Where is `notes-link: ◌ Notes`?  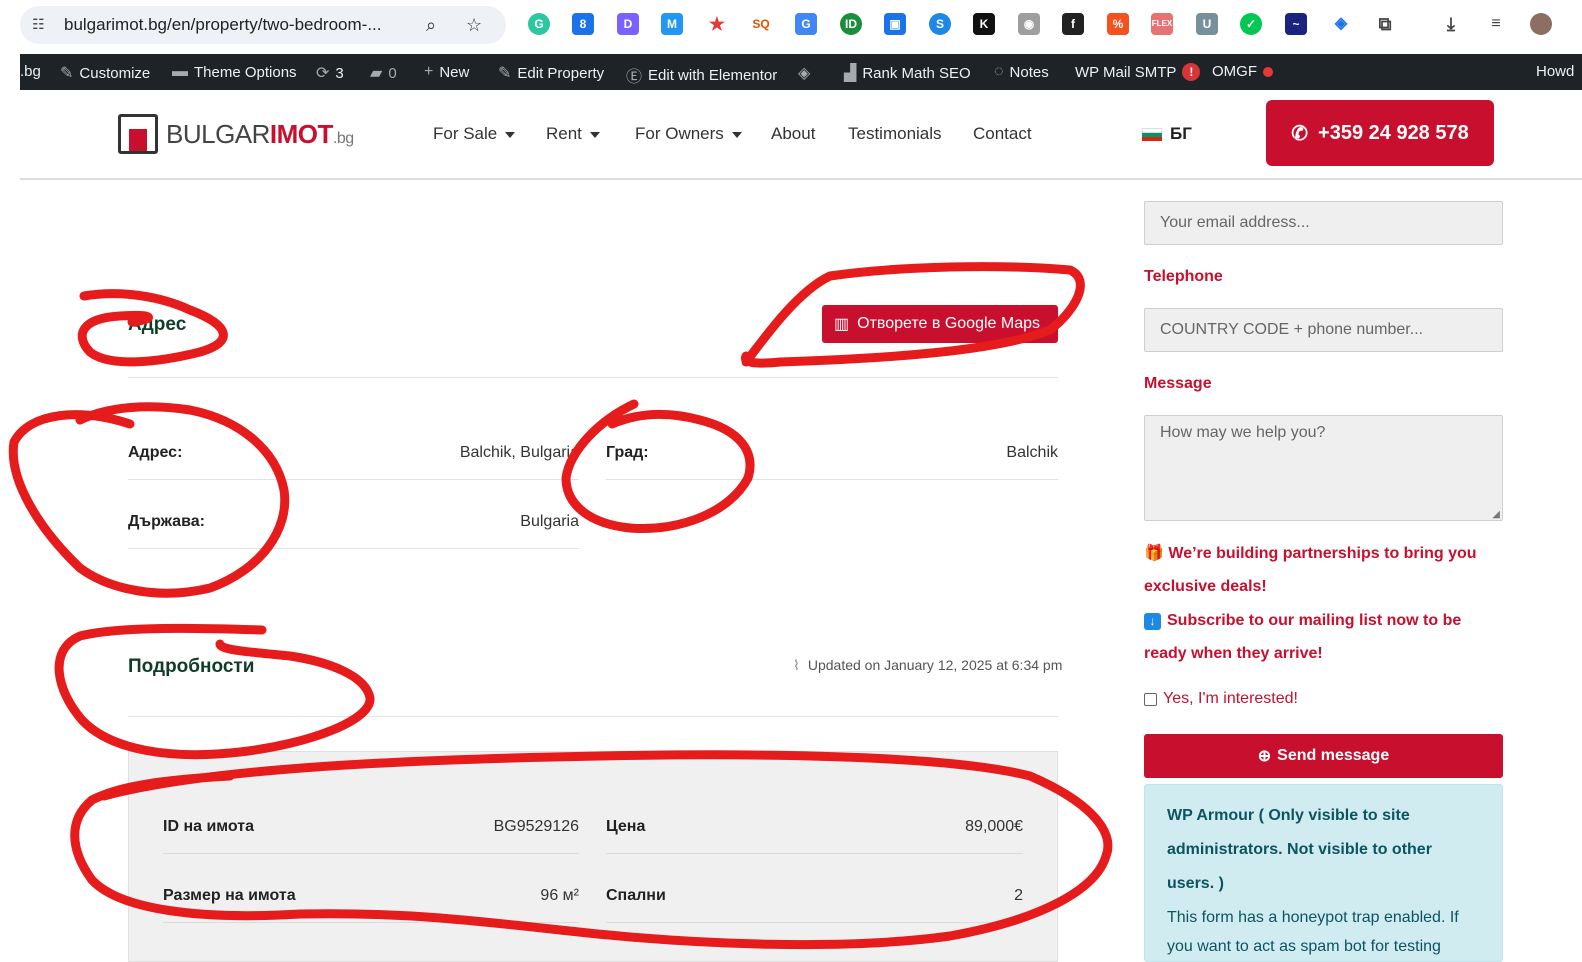
notes-link: ◌ Notes is located at coordinates (1021, 72).